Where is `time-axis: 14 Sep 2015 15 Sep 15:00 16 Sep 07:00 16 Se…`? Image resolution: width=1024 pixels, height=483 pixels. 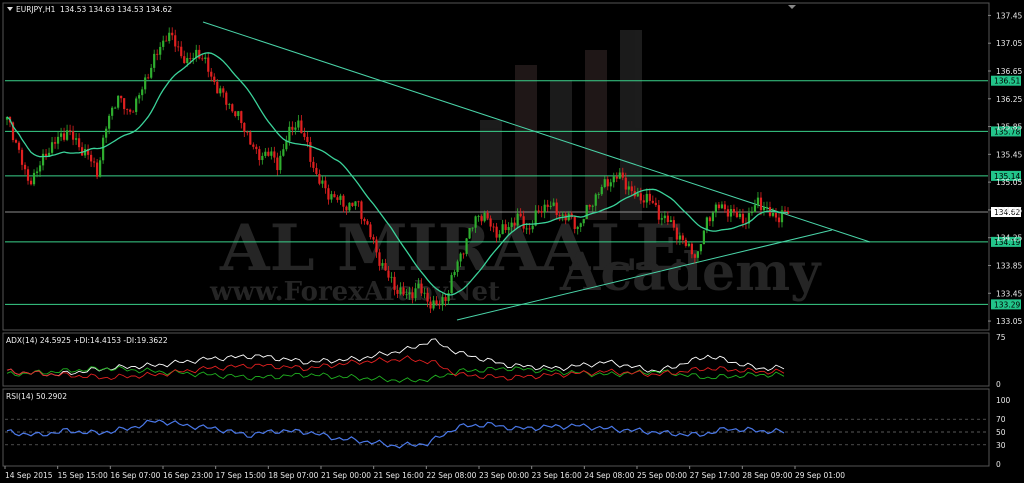 time-axis: 14 Sep 2015 15 Sep 15:00 16 Sep 07:00 16 Se… is located at coordinates (424, 473).